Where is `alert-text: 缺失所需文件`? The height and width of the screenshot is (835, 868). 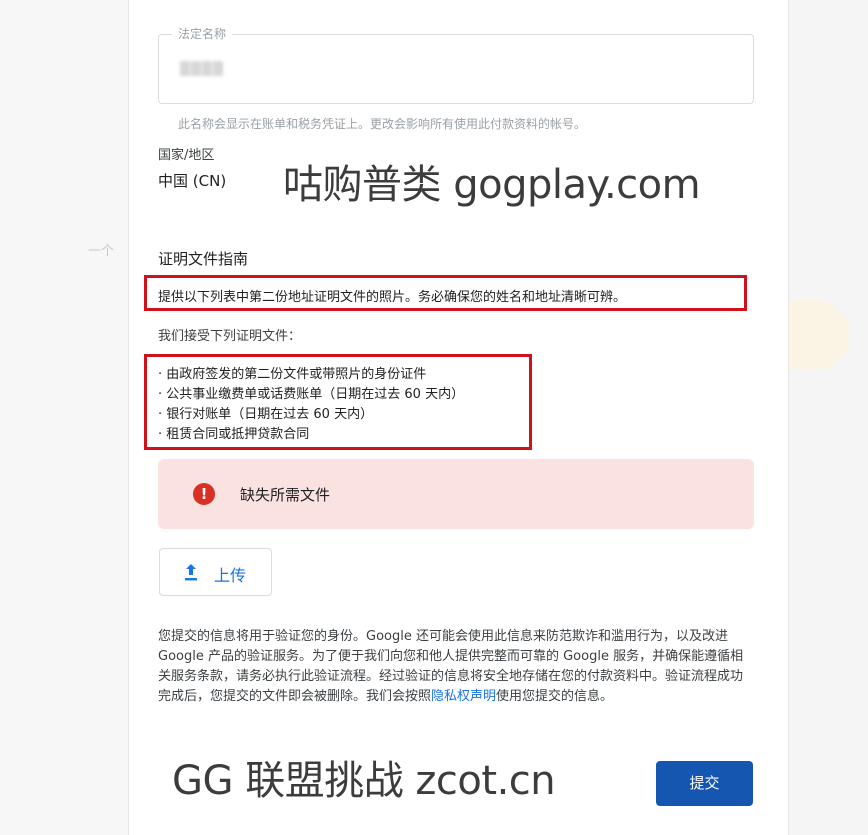
alert-text: 缺失所需文件 is located at coordinates (285, 495).